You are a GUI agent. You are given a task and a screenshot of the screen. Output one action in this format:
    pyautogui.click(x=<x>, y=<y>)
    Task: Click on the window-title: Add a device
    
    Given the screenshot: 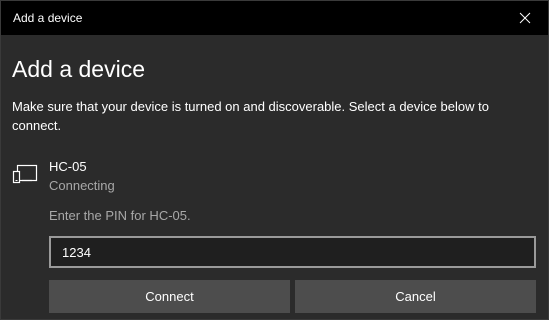 What is the action you would take?
    pyautogui.click(x=48, y=18)
    